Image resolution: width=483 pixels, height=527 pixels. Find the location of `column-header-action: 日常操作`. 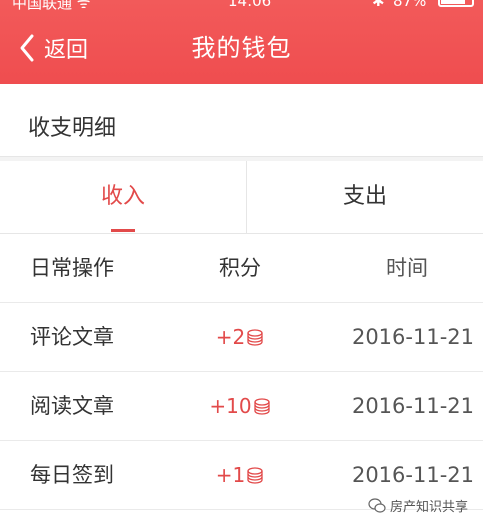

column-header-action: 日常操作 is located at coordinates (72, 268).